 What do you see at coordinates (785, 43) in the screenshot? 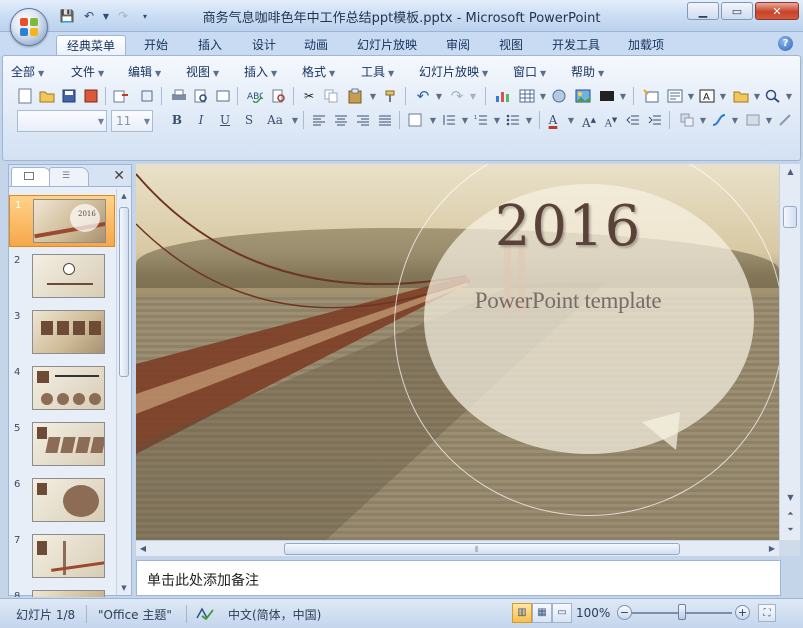
I see `help-icon: ?` at bounding box center [785, 43].